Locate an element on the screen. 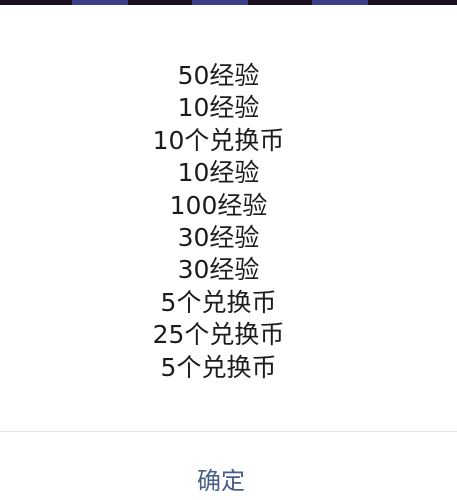 The height and width of the screenshot is (500, 457). reward-item: 100经验 is located at coordinates (218, 205).